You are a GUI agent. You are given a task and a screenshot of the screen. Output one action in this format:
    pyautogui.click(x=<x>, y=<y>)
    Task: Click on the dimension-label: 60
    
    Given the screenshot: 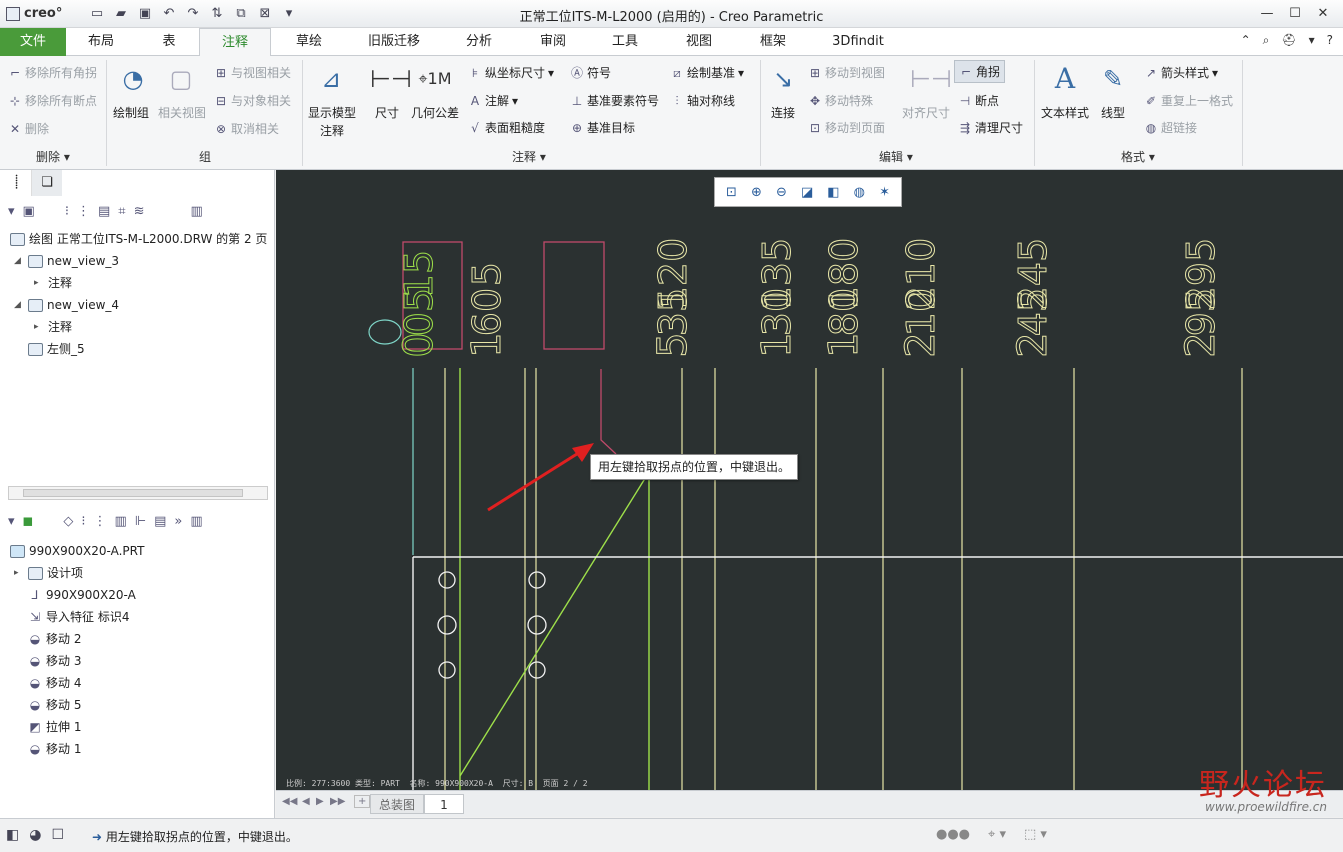 What is the action you would take?
    pyautogui.click(x=487, y=311)
    